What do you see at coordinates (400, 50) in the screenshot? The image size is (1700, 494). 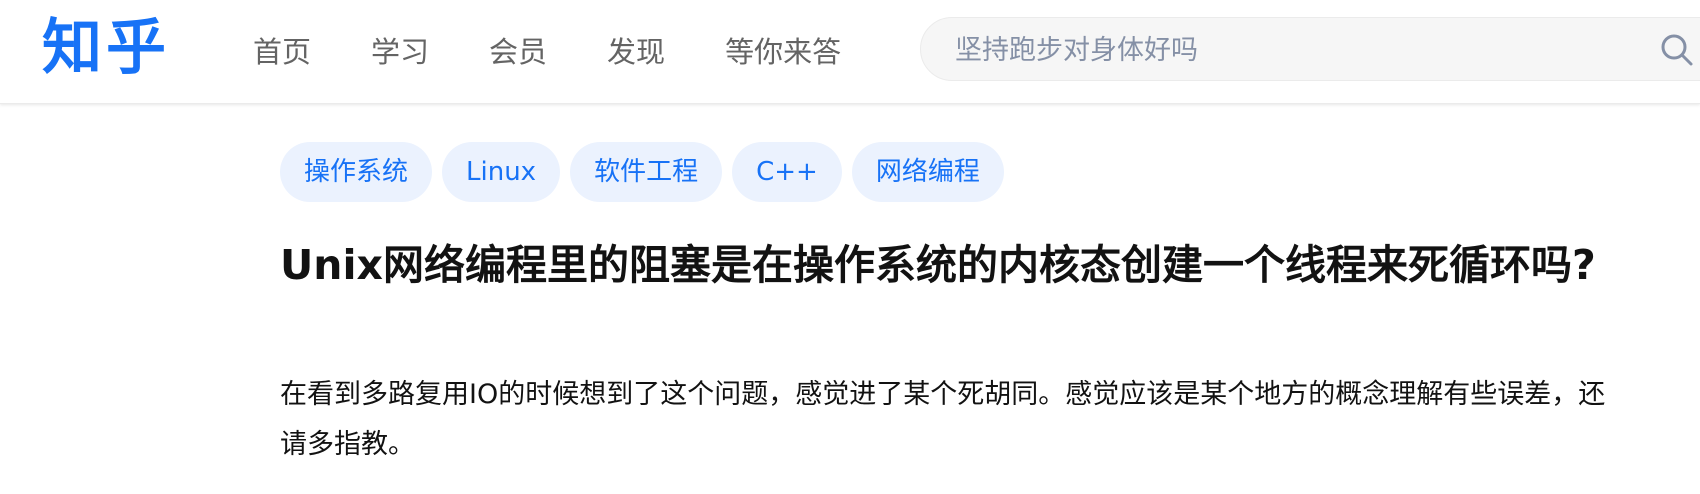 I see `nav-learn: 学习` at bounding box center [400, 50].